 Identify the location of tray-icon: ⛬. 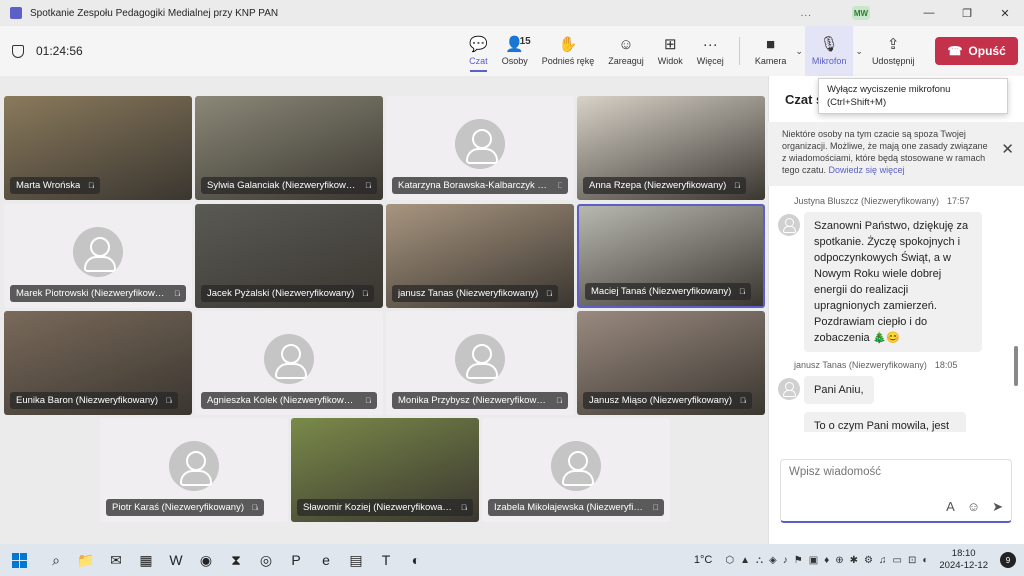
(759, 560).